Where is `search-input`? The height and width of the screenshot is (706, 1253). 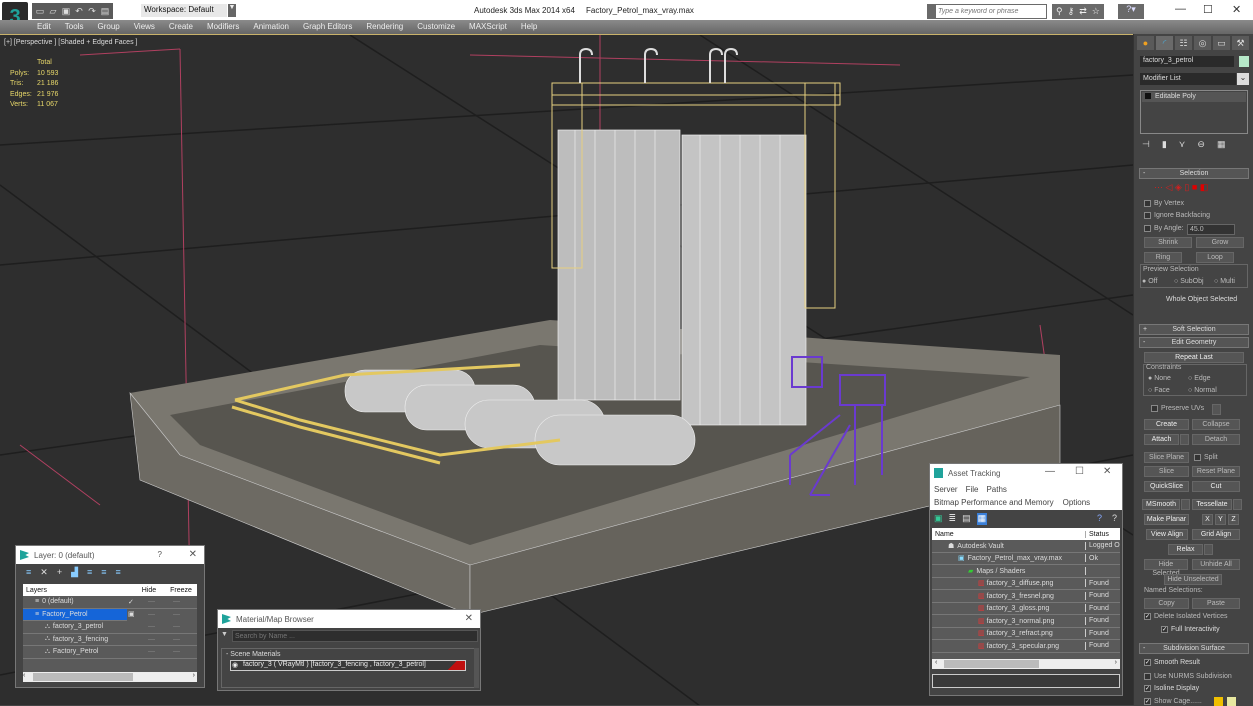 search-input is located at coordinates (991, 11).